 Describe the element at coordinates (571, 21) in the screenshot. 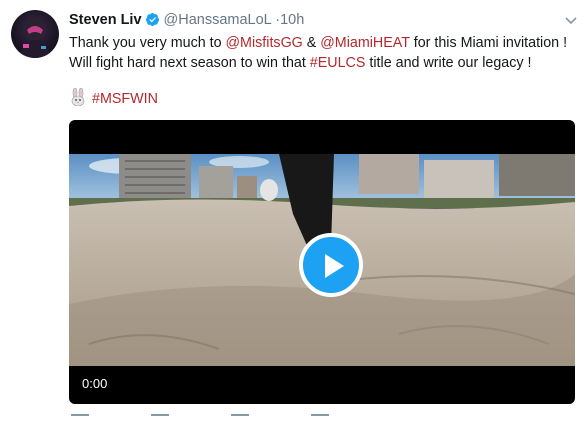

I see `chevron-down-icon` at that location.